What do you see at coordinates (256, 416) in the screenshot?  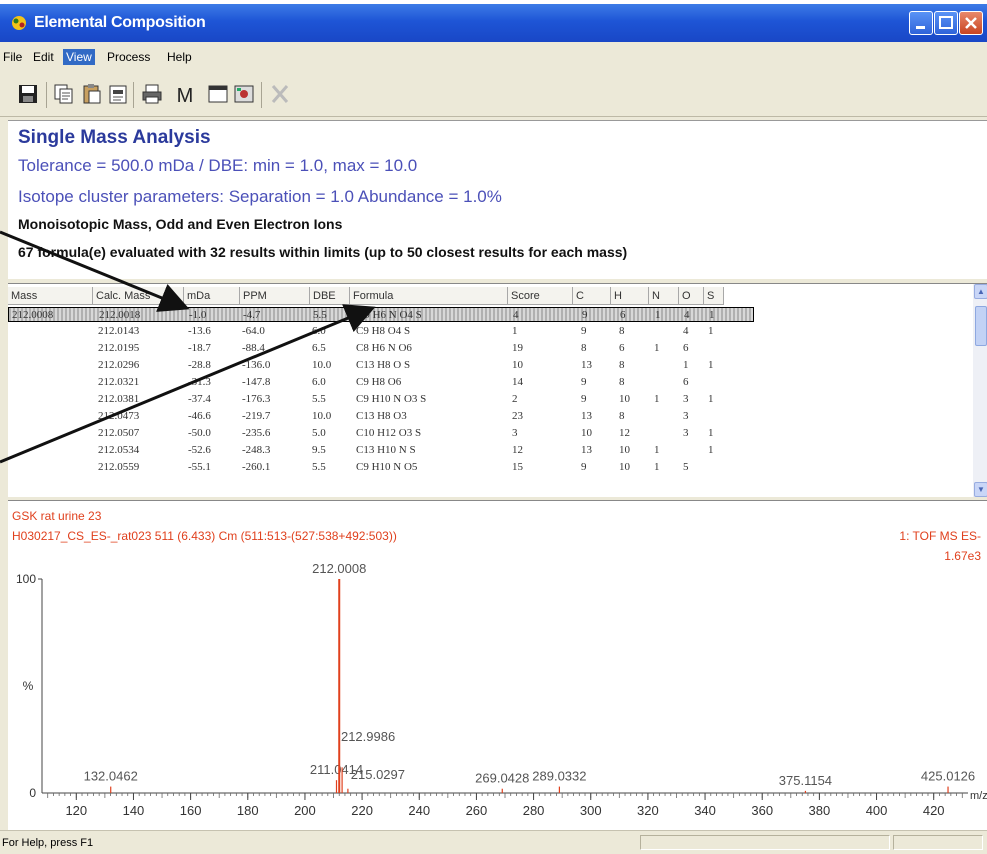 I see `table-cell: -219.7` at bounding box center [256, 416].